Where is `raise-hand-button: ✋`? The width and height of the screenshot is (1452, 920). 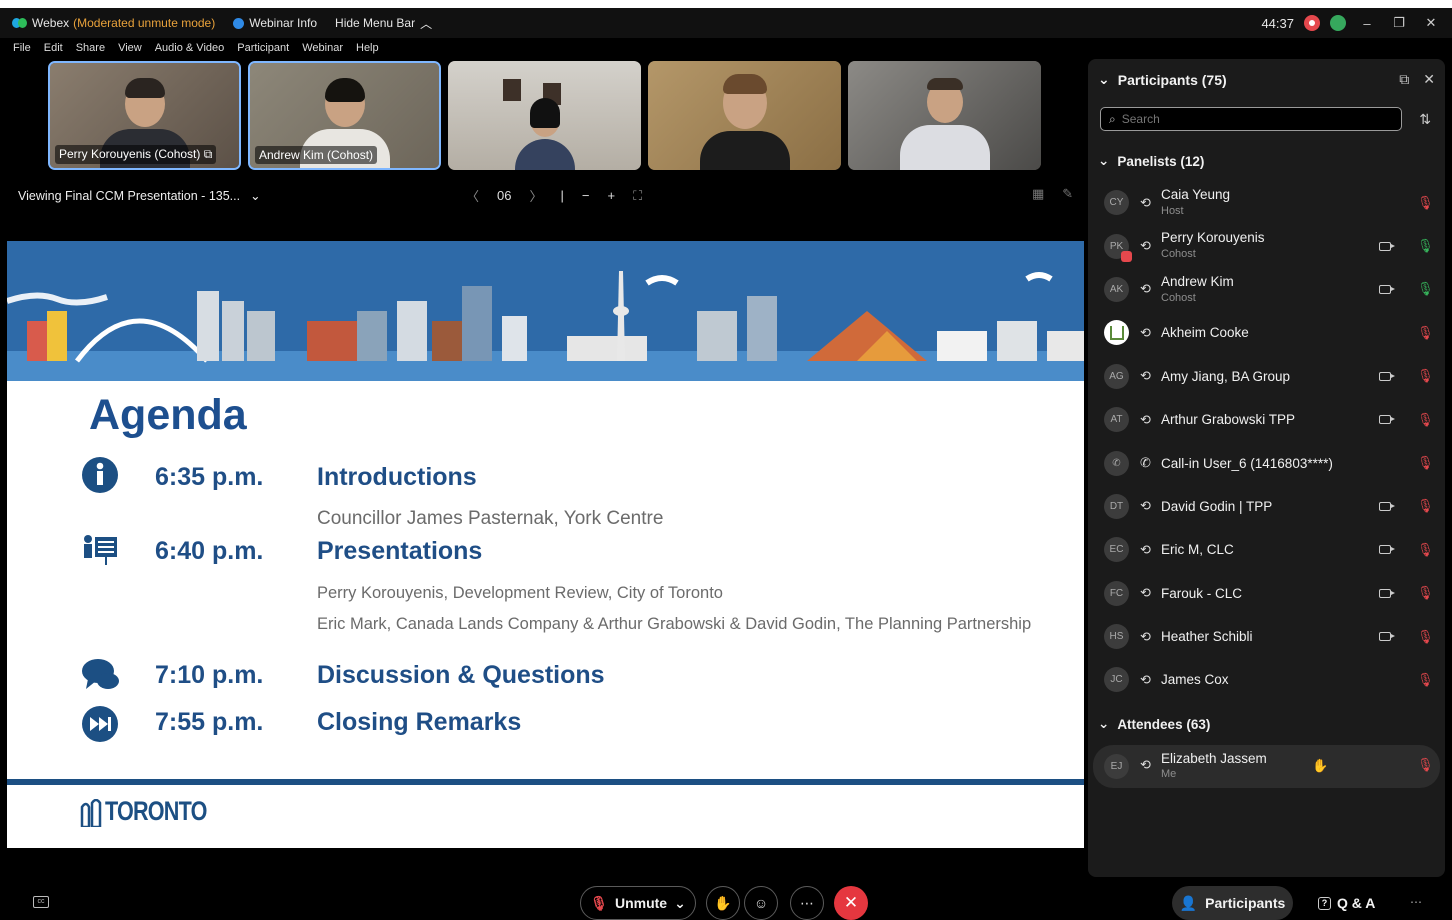 raise-hand-button: ✋ is located at coordinates (723, 903).